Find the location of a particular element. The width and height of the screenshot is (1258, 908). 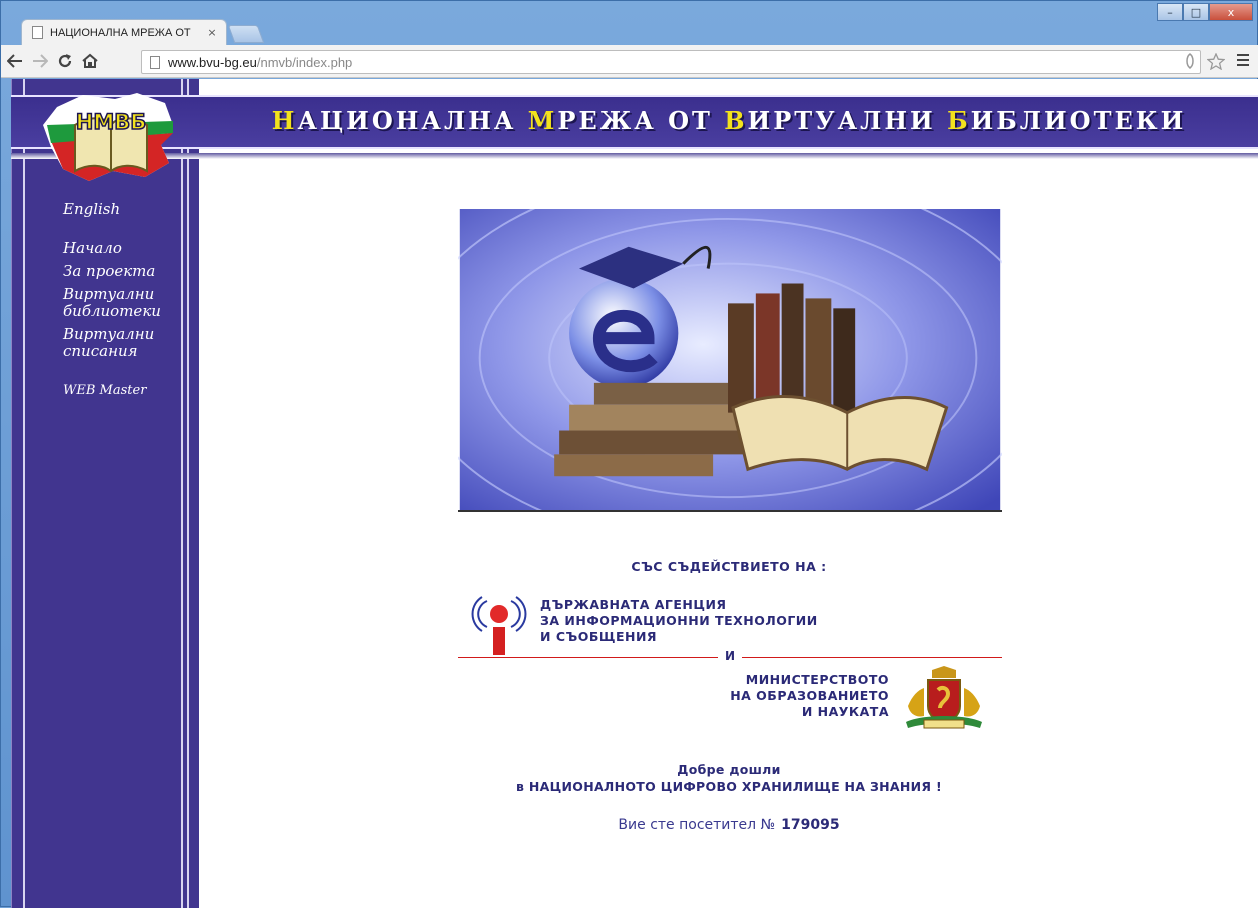

forward-arrow-icon is located at coordinates (40, 61).